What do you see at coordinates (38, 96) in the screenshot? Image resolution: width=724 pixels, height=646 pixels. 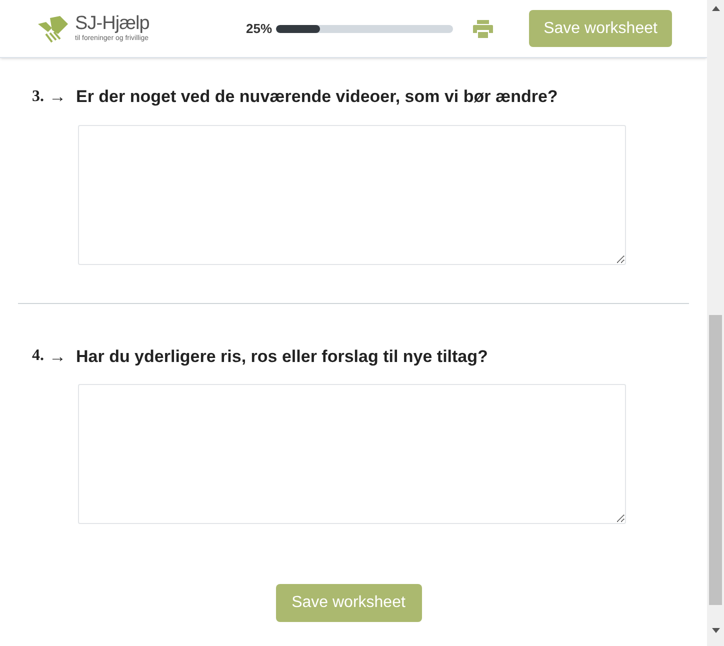 I see `question-number: 3.` at bounding box center [38, 96].